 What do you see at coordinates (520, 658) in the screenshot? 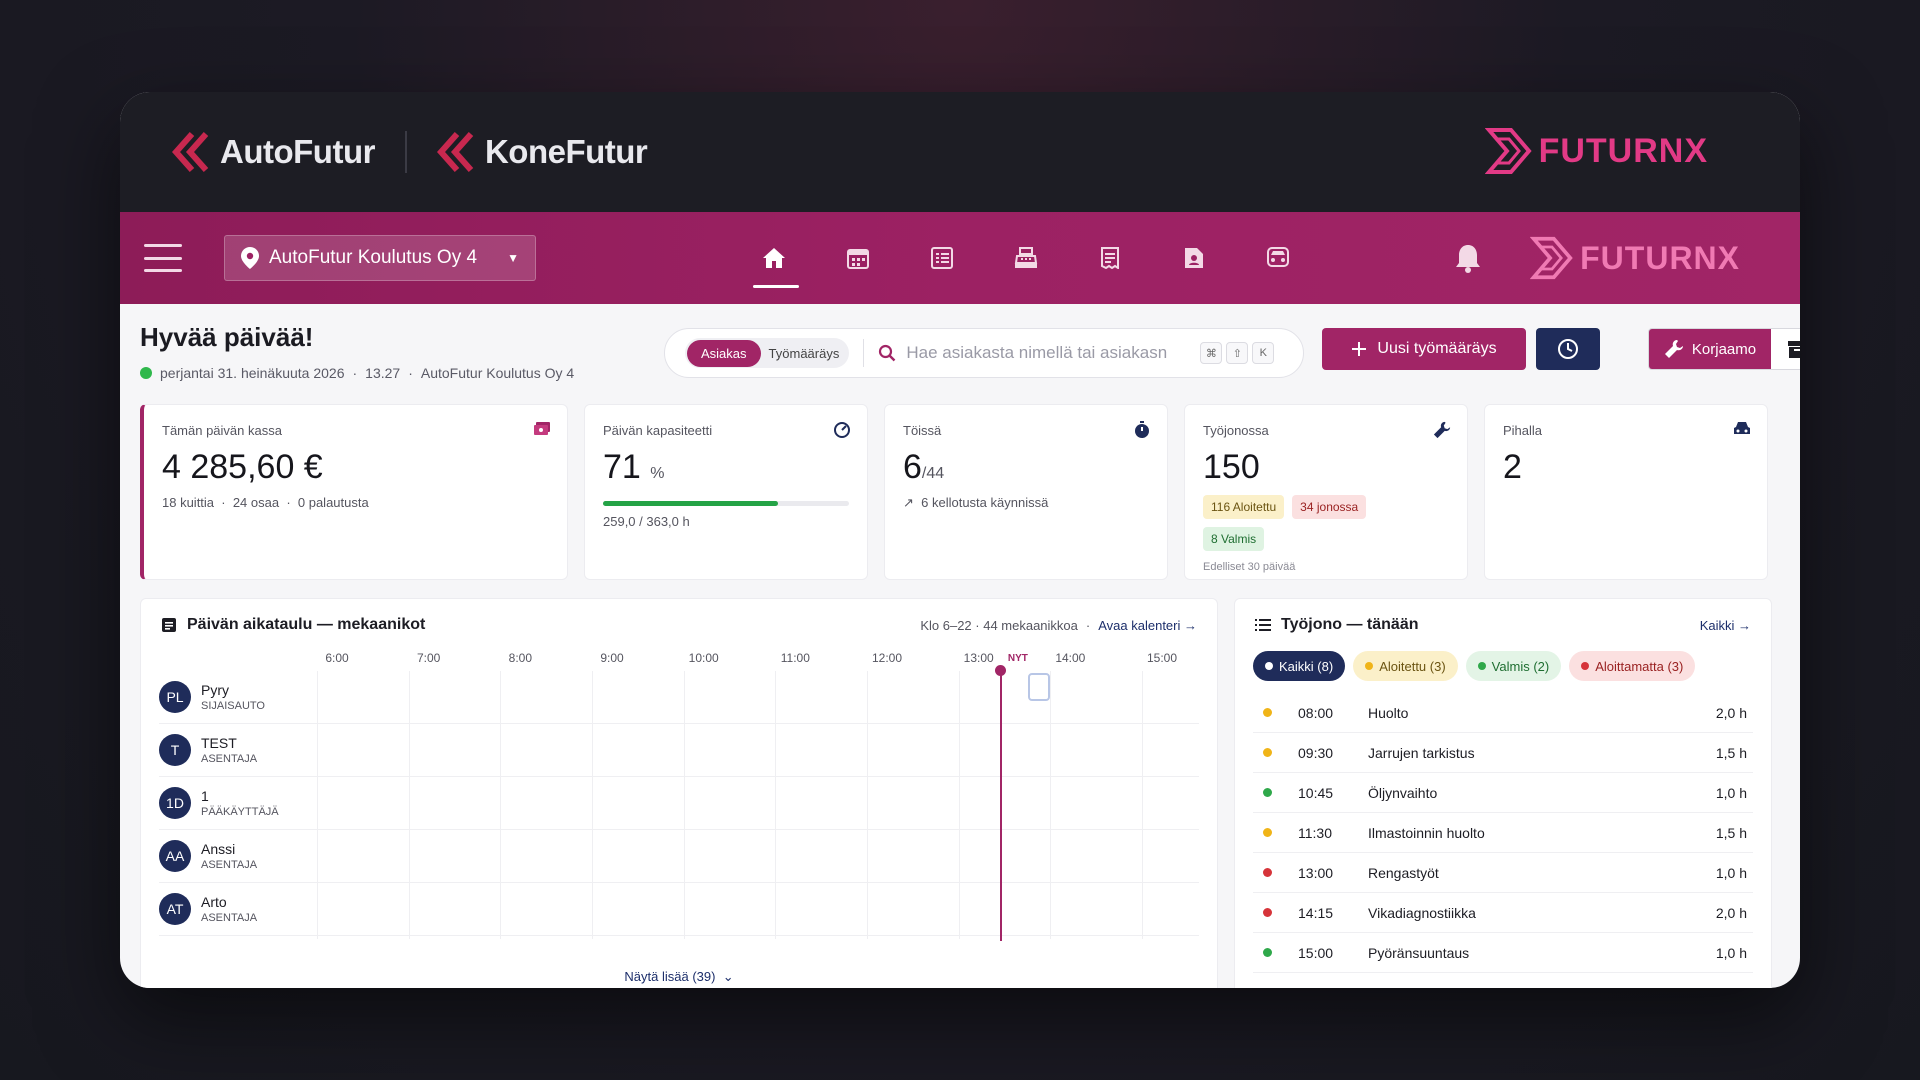
I see `hour-label: 8:00` at bounding box center [520, 658].